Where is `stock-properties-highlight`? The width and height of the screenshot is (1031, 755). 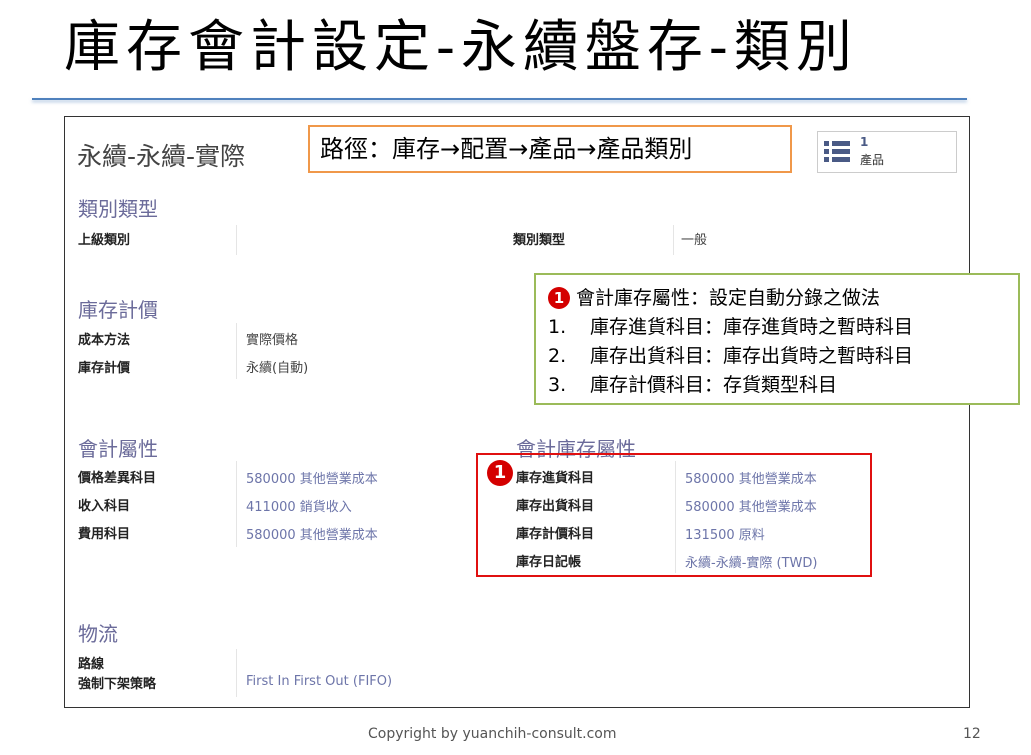 stock-properties-highlight is located at coordinates (674, 515).